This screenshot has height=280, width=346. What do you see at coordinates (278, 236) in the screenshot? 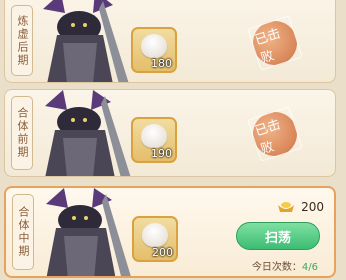
I see `sweep-button: 扫荡` at bounding box center [278, 236].